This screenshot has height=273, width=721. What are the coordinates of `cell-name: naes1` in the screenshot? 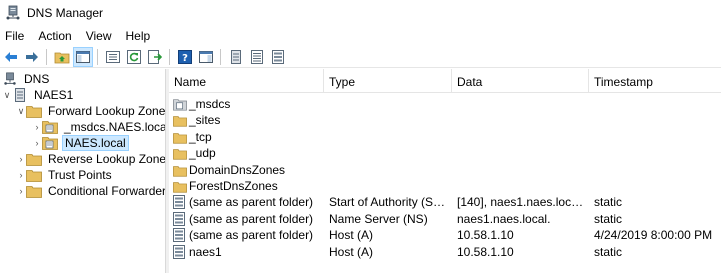 It's located at (248, 252).